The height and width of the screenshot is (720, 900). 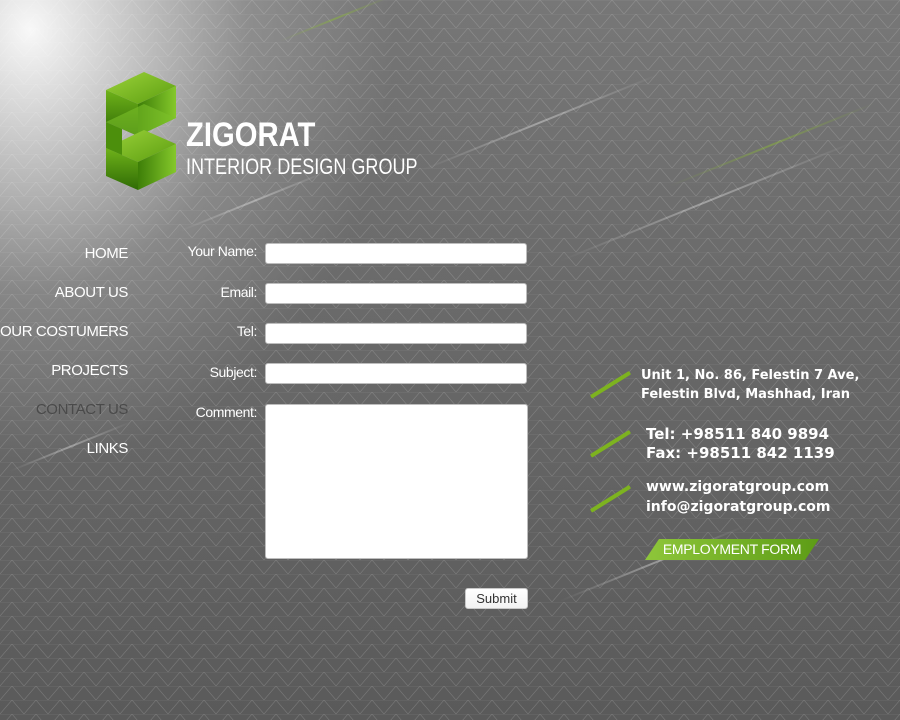 What do you see at coordinates (233, 372) in the screenshot?
I see `subject-label: Subject:` at bounding box center [233, 372].